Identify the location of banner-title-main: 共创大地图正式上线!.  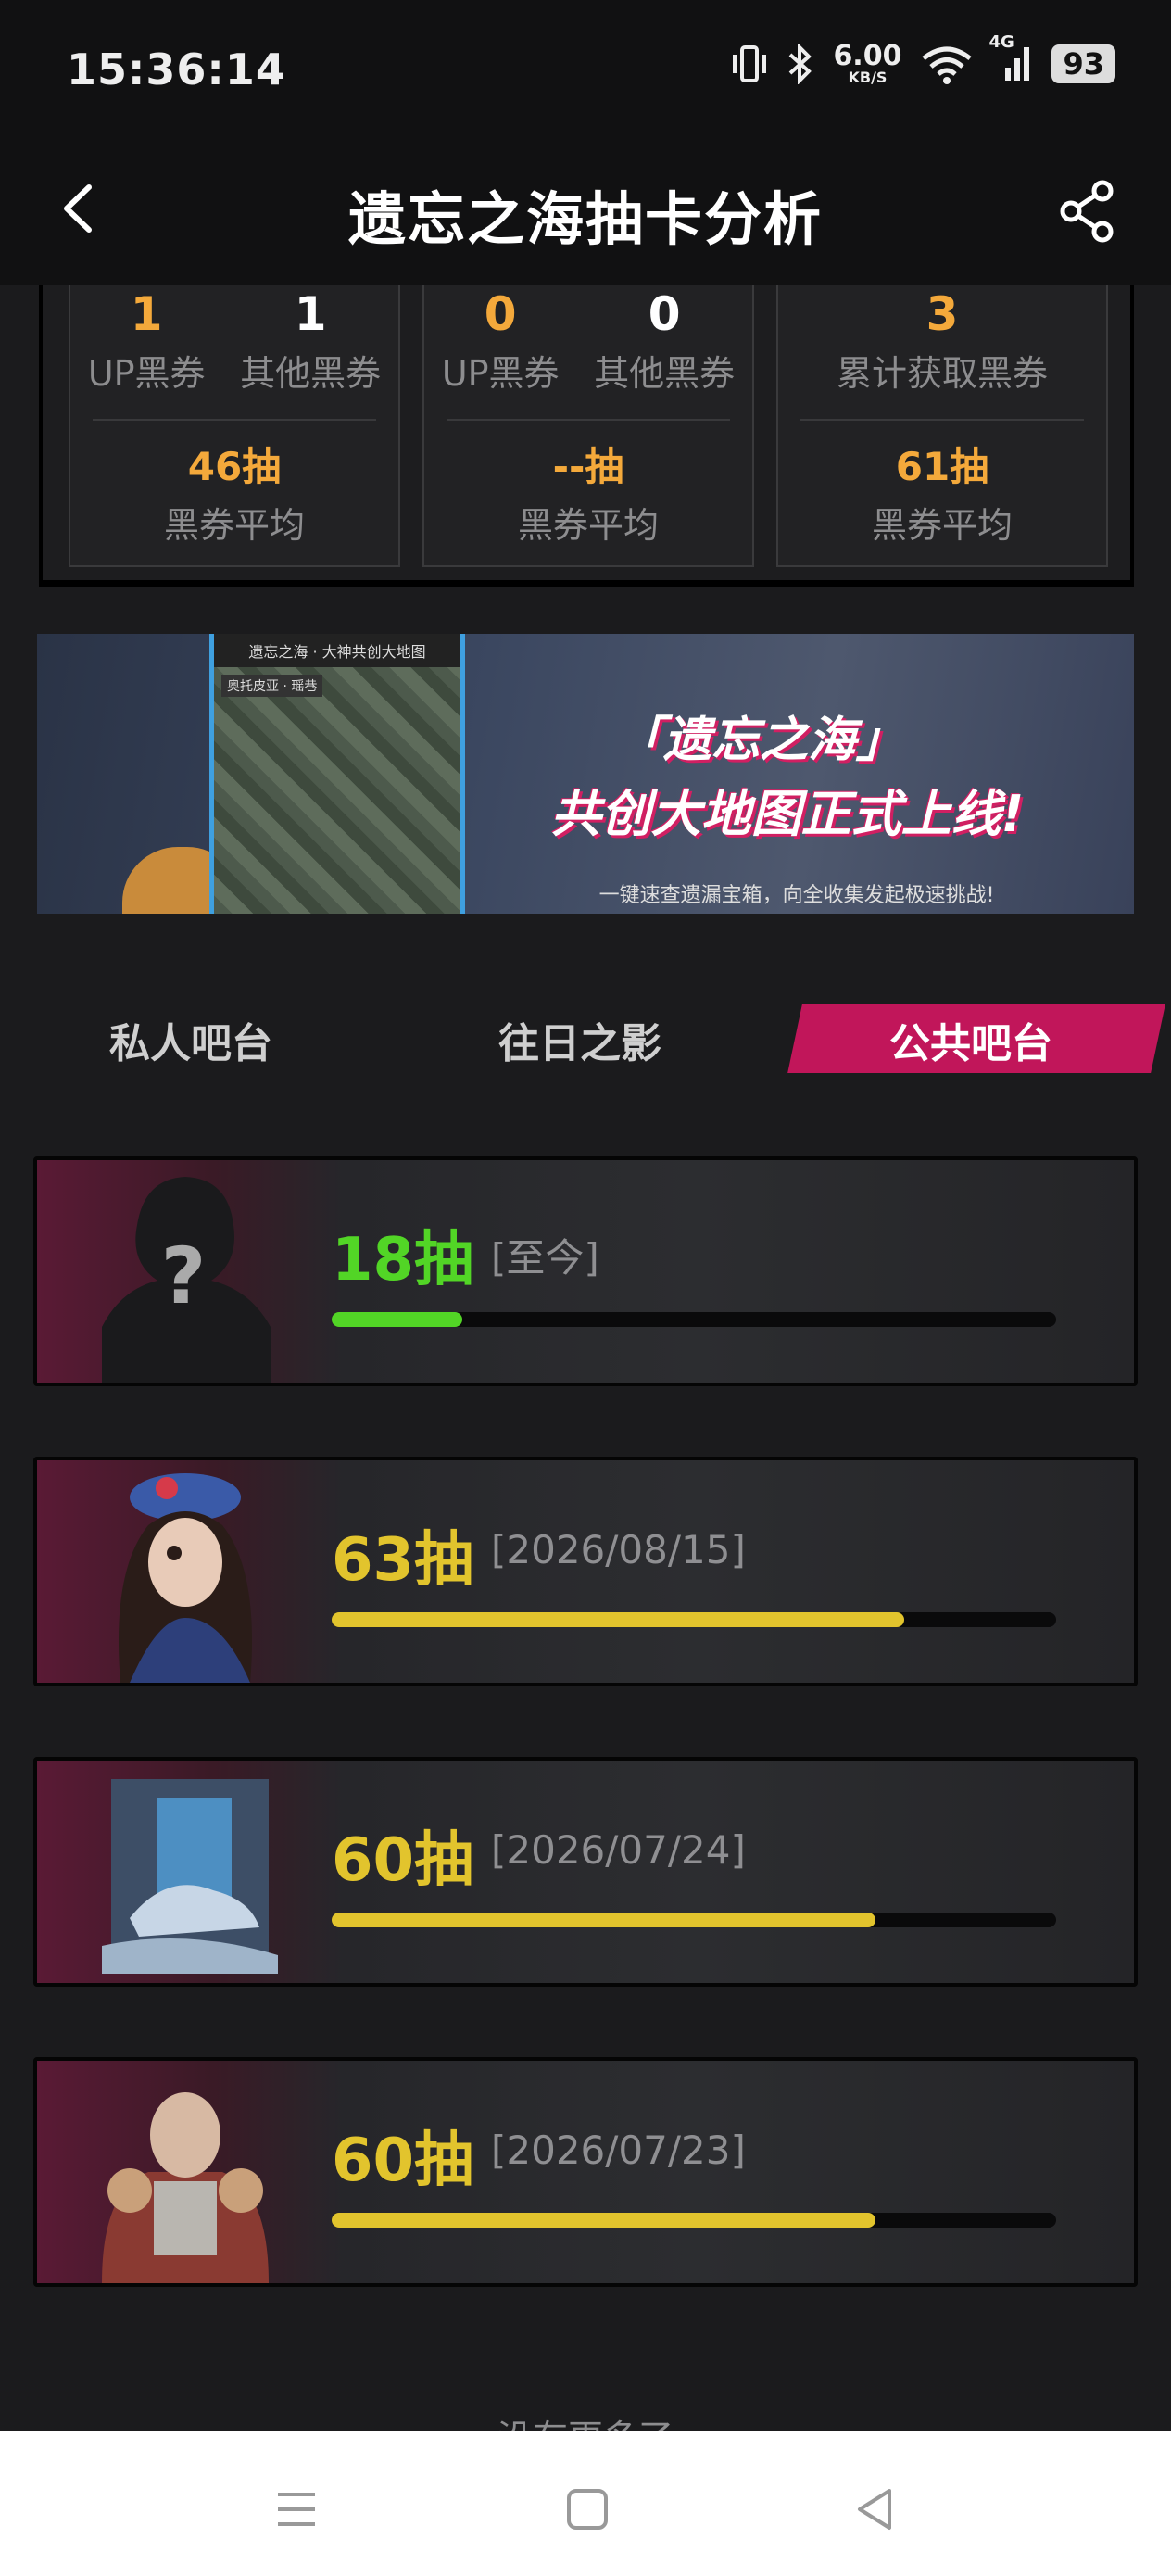
(788, 814).